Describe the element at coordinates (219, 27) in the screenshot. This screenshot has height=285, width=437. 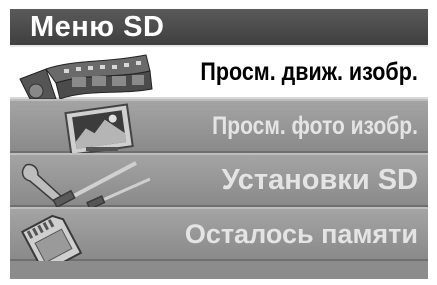
I see `menu-title-bar: Меню SD` at that location.